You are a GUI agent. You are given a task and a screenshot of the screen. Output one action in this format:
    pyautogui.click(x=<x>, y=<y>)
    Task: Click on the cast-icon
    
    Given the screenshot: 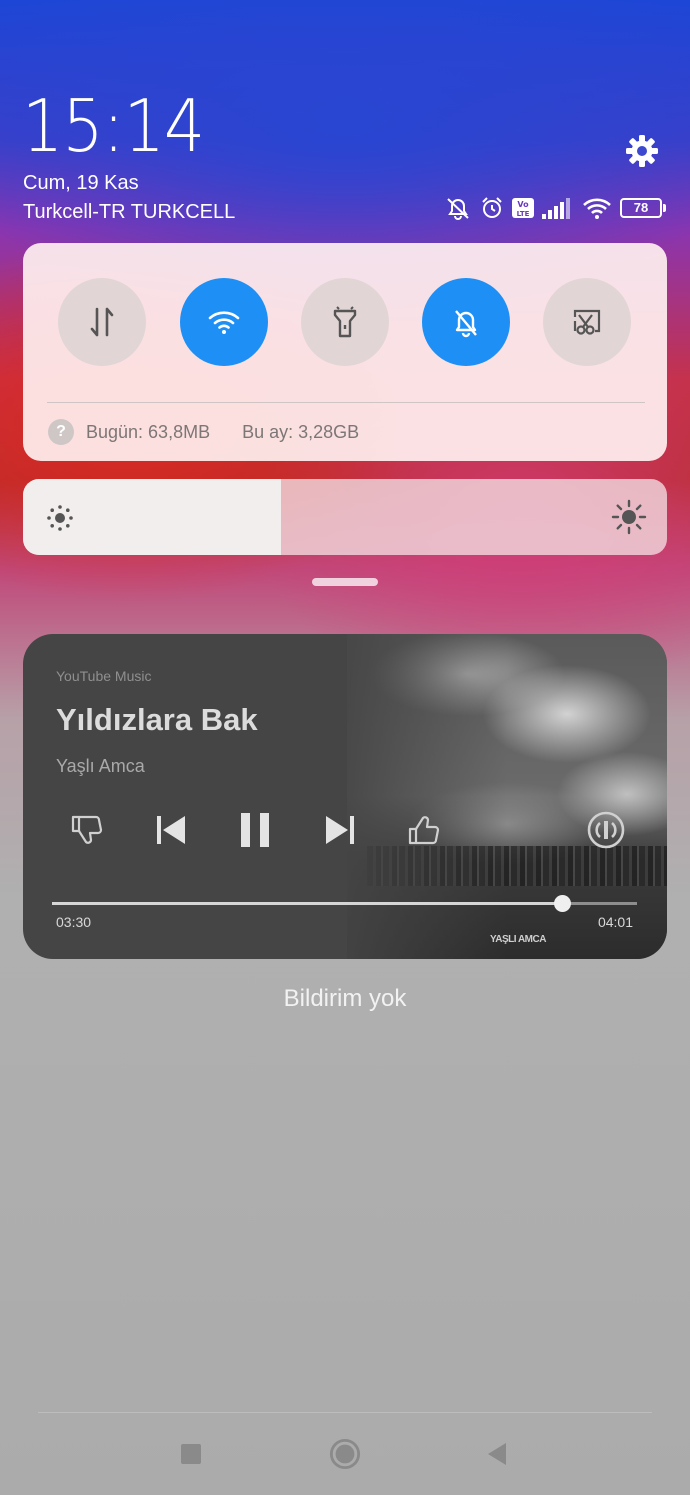 What is the action you would take?
    pyautogui.click(x=606, y=830)
    